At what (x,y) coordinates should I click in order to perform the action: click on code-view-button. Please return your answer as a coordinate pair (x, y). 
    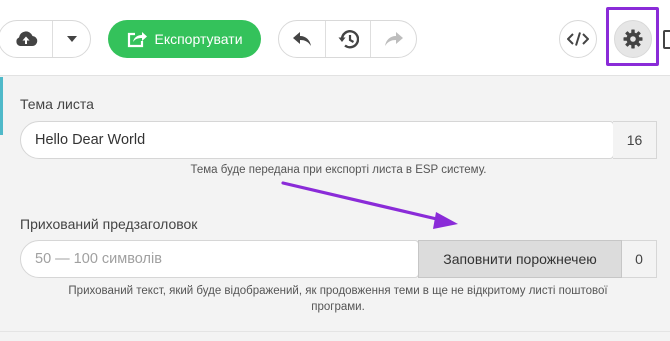
    Looking at the image, I should click on (578, 39).